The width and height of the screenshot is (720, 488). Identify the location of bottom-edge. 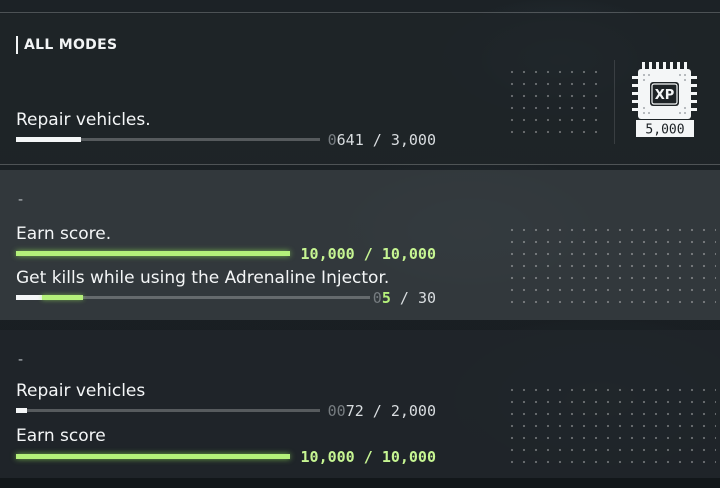
(360, 483).